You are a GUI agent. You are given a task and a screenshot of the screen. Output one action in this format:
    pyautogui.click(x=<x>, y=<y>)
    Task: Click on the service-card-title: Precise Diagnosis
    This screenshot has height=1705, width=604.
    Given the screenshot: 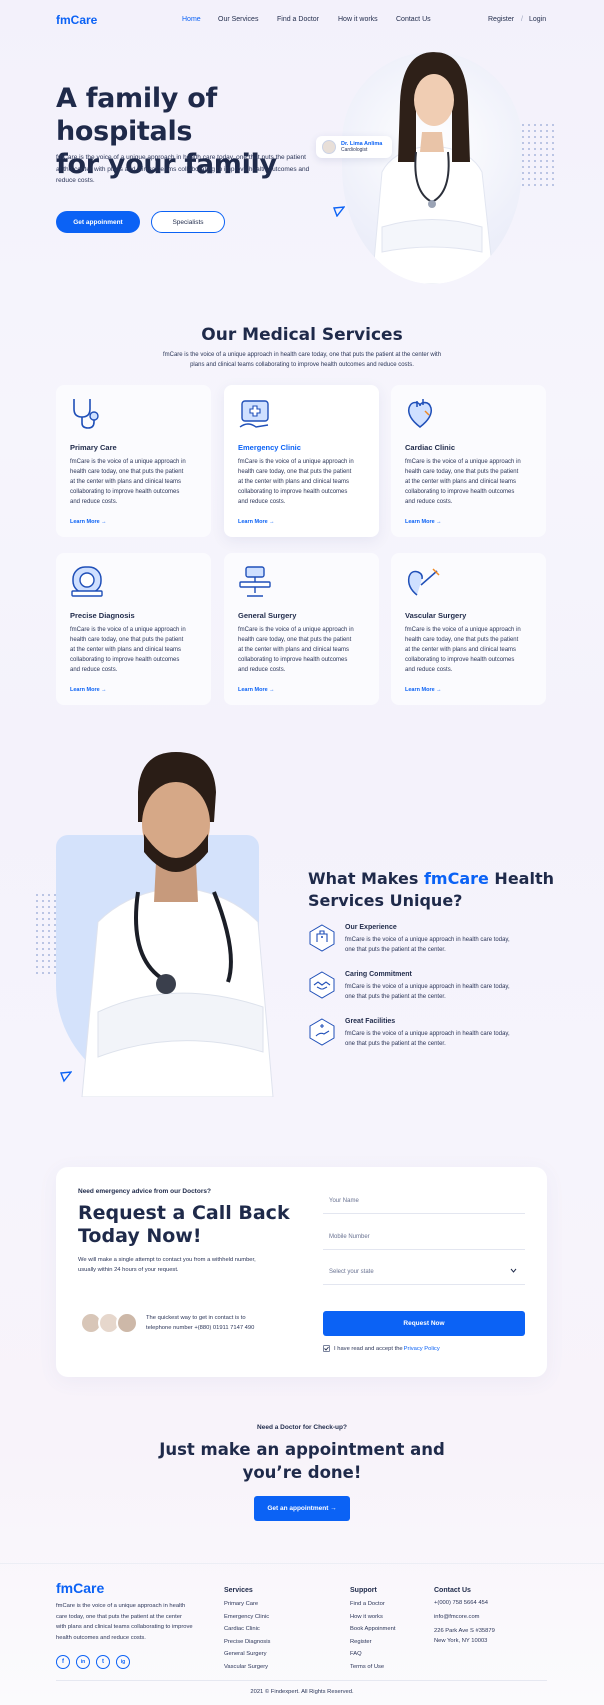 What is the action you would take?
    pyautogui.click(x=102, y=615)
    